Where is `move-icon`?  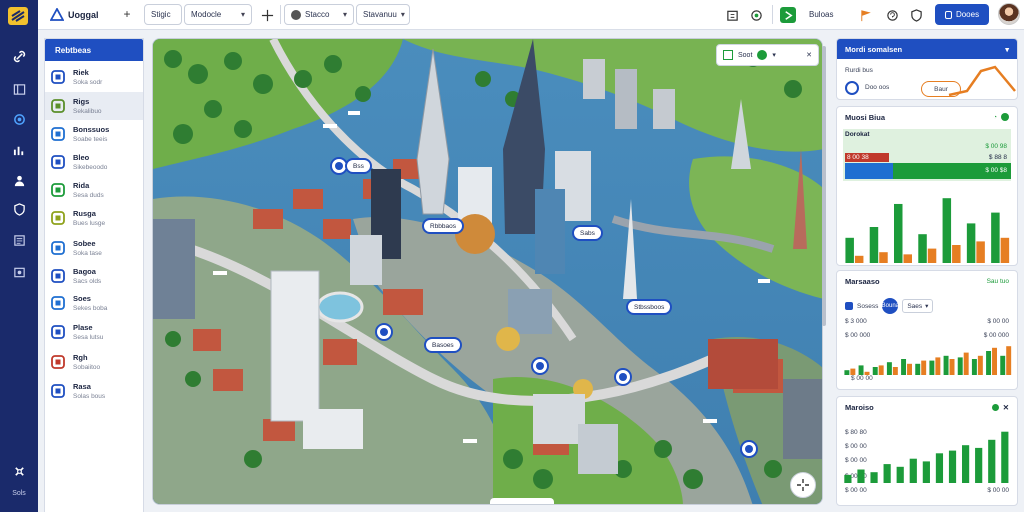
move-icon is located at coordinates (267, 15).